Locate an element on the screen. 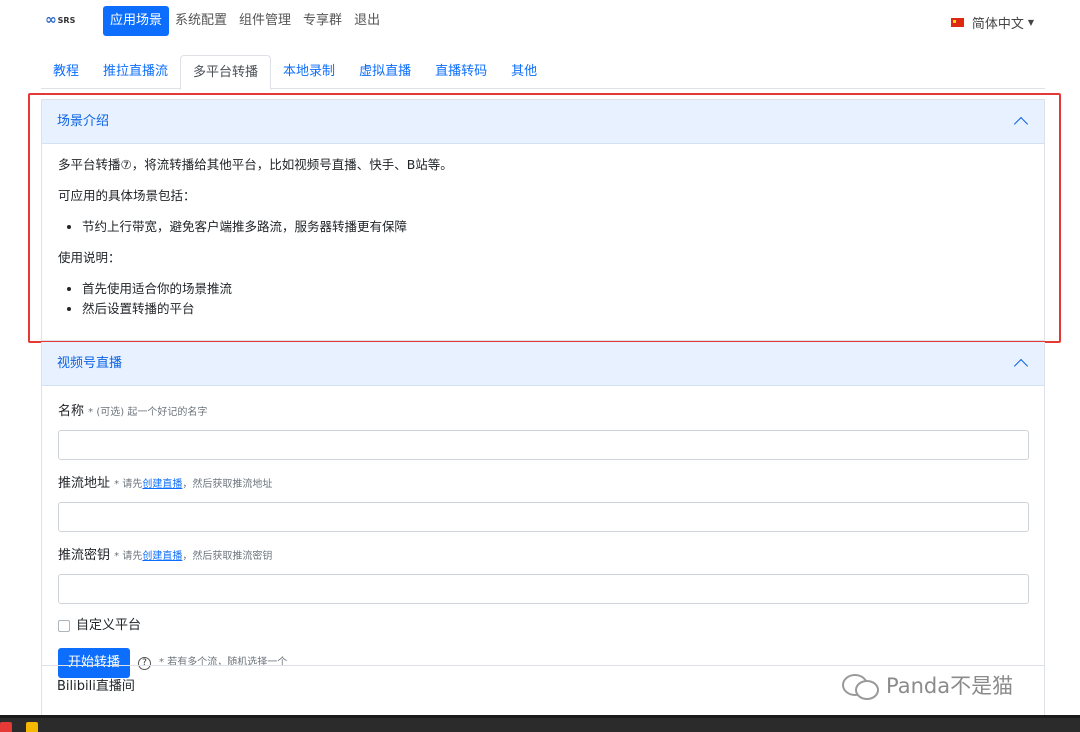 This screenshot has height=732, width=1080. url-hint-pre: * 请先 is located at coordinates (128, 484).